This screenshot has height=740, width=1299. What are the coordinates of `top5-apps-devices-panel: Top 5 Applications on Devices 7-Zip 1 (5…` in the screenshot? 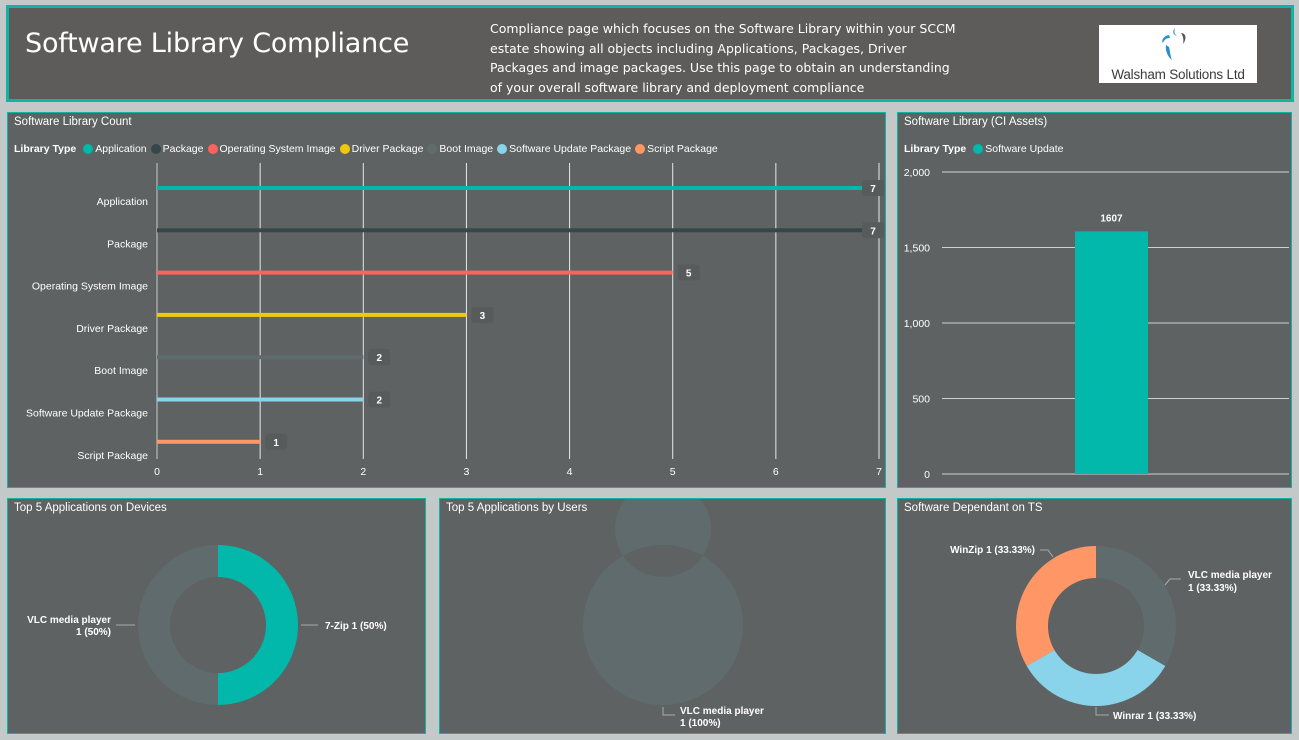 It's located at (216, 616).